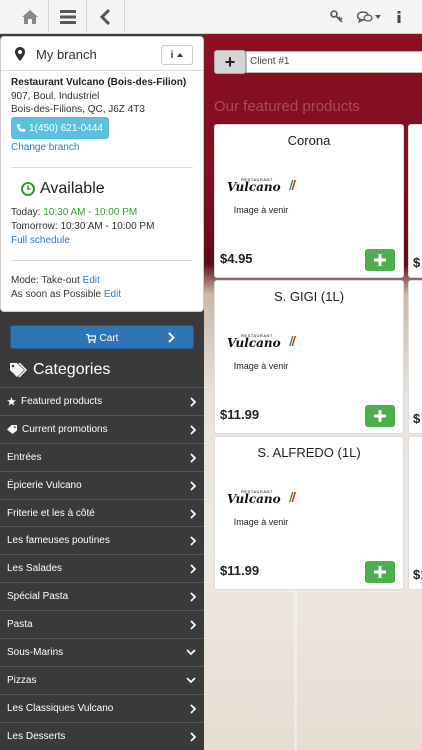 The width and height of the screenshot is (422, 750). What do you see at coordinates (309, 296) in the screenshot?
I see `product-name: S. GIGI (1L)` at bounding box center [309, 296].